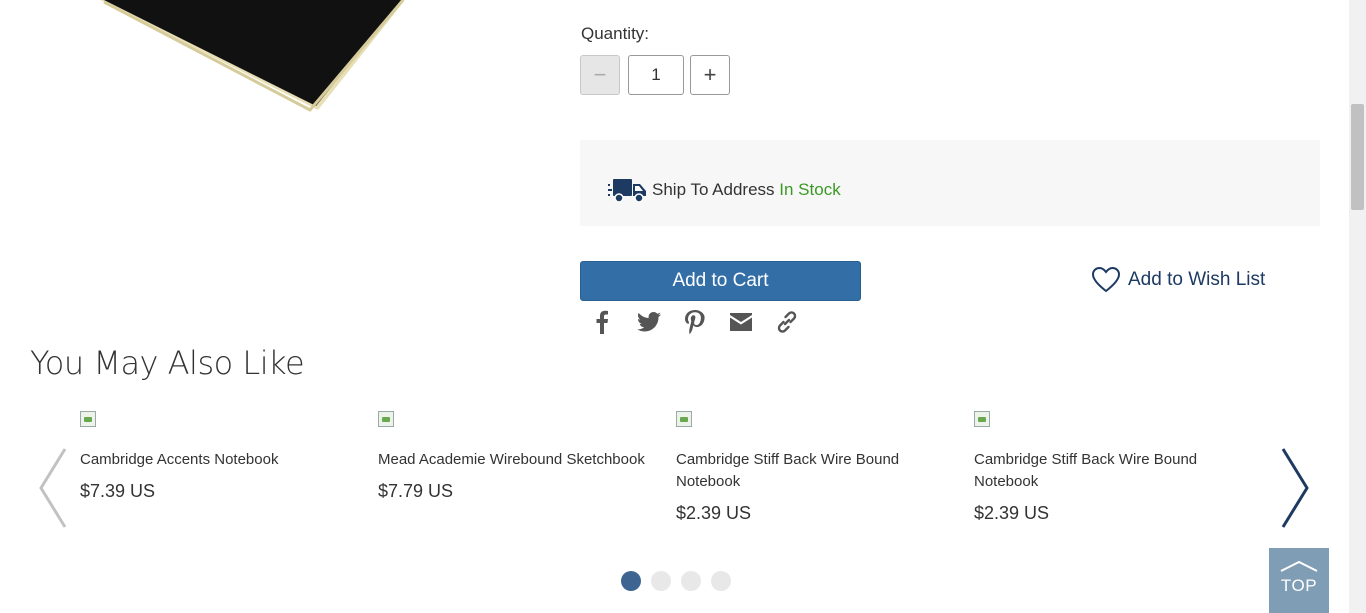  Describe the element at coordinates (416, 491) in the screenshot. I see `product-price: $7.79 US` at that location.